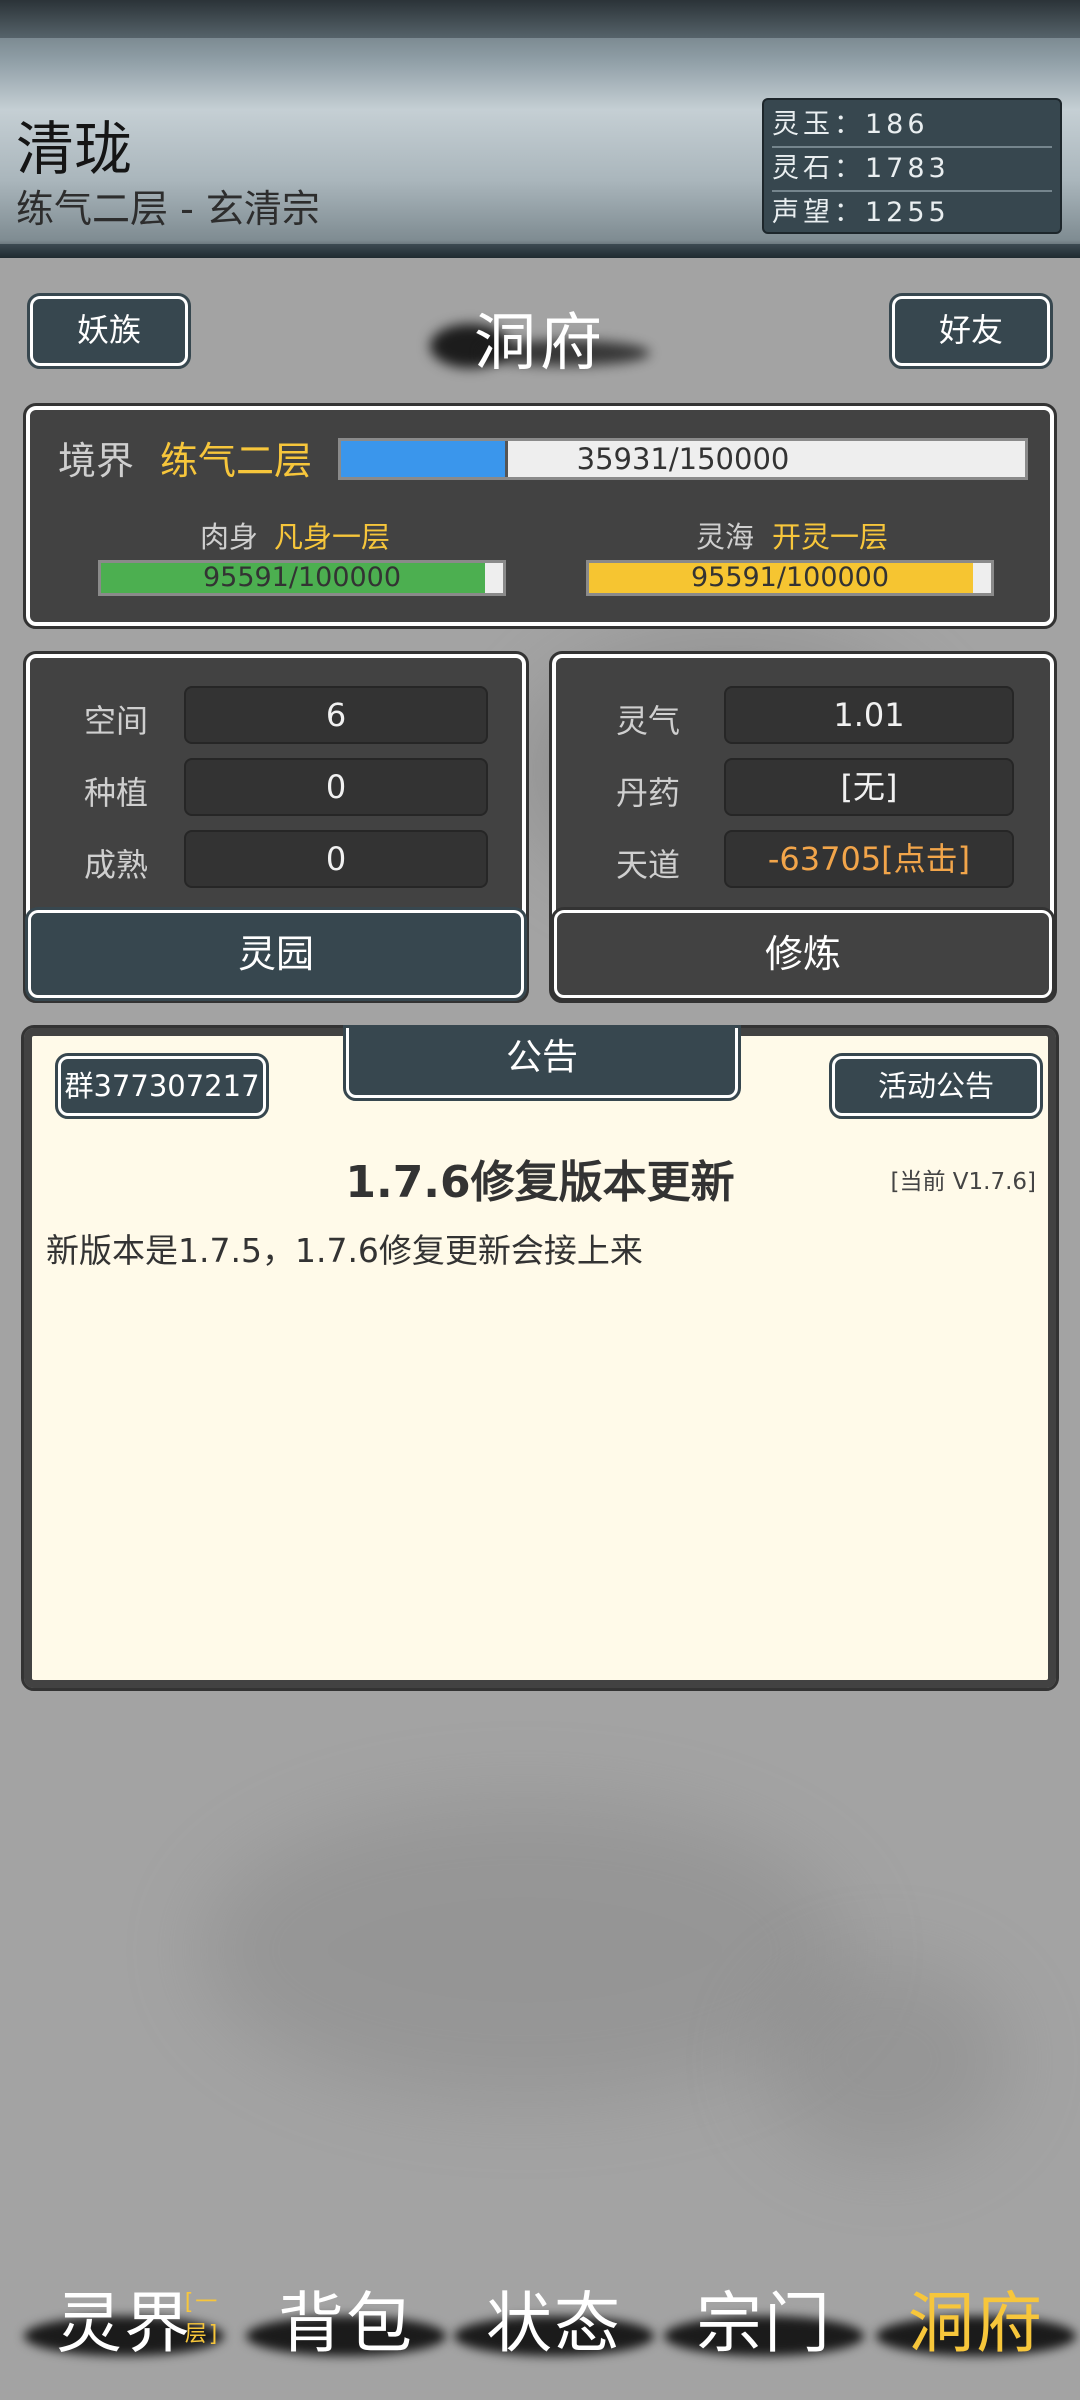 This screenshot has height=2400, width=1080. Describe the element at coordinates (336, 787) in the screenshot. I see `garden-plant-value: 0` at that location.